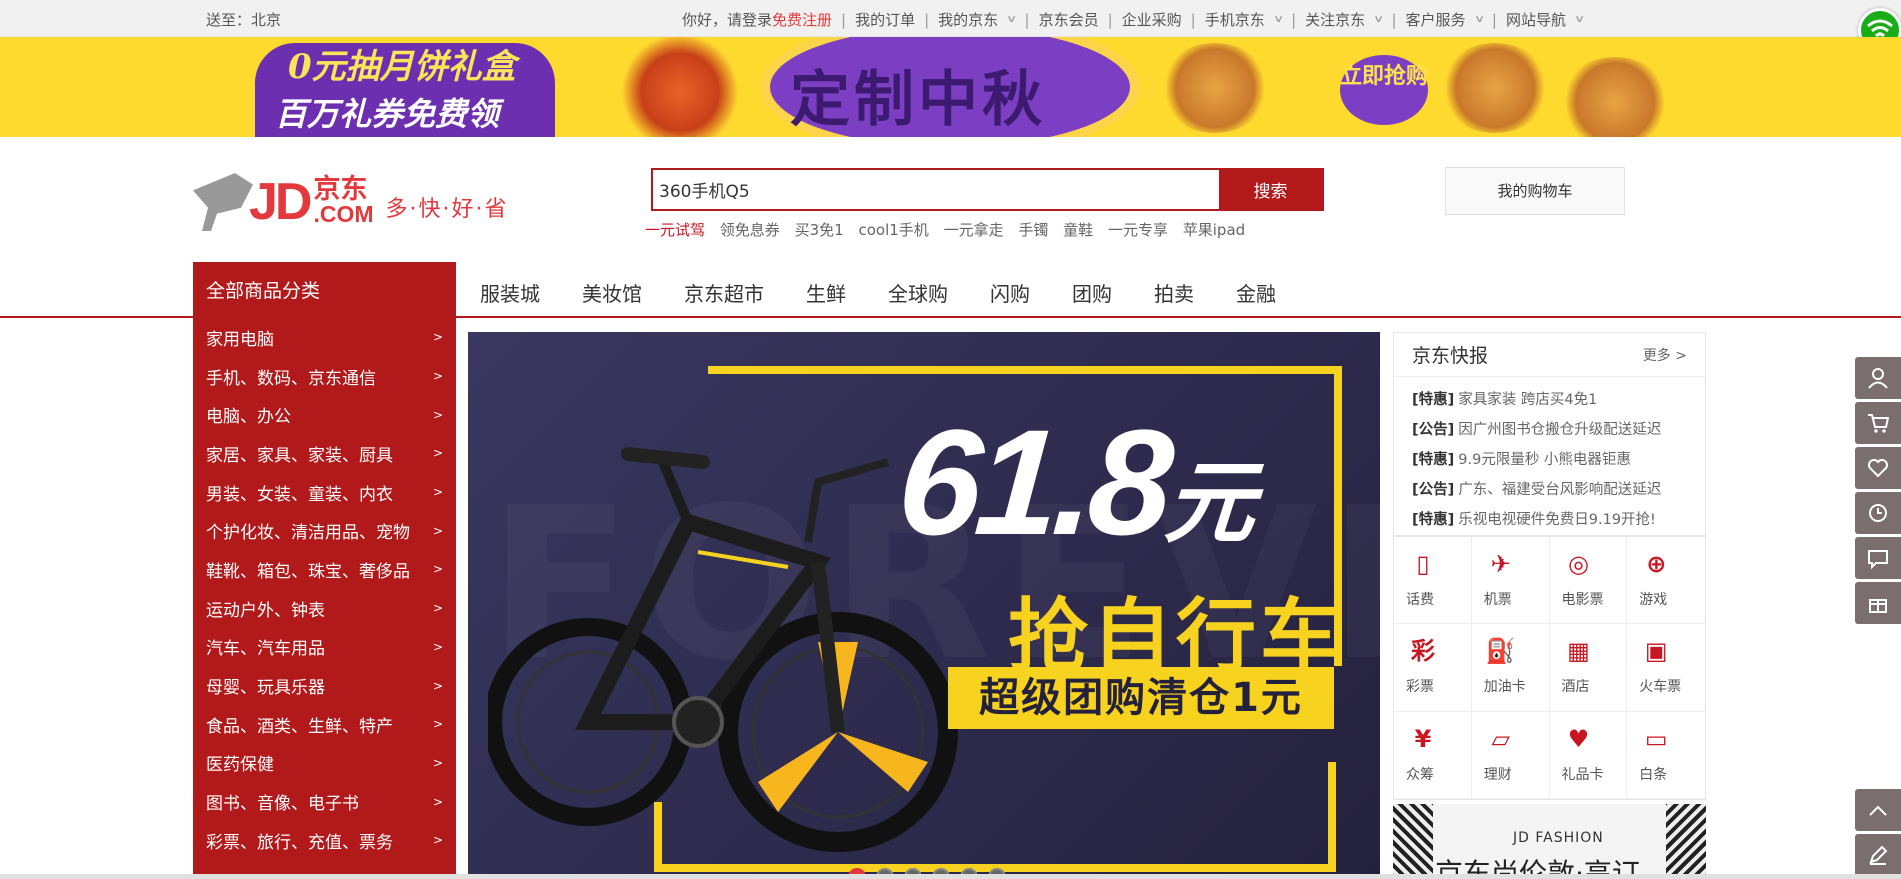 The image size is (1901, 879). Describe the element at coordinates (1549, 430) in the screenshot. I see `news-item: [公告] 因广州图书仓搬仓升级配送延迟` at that location.